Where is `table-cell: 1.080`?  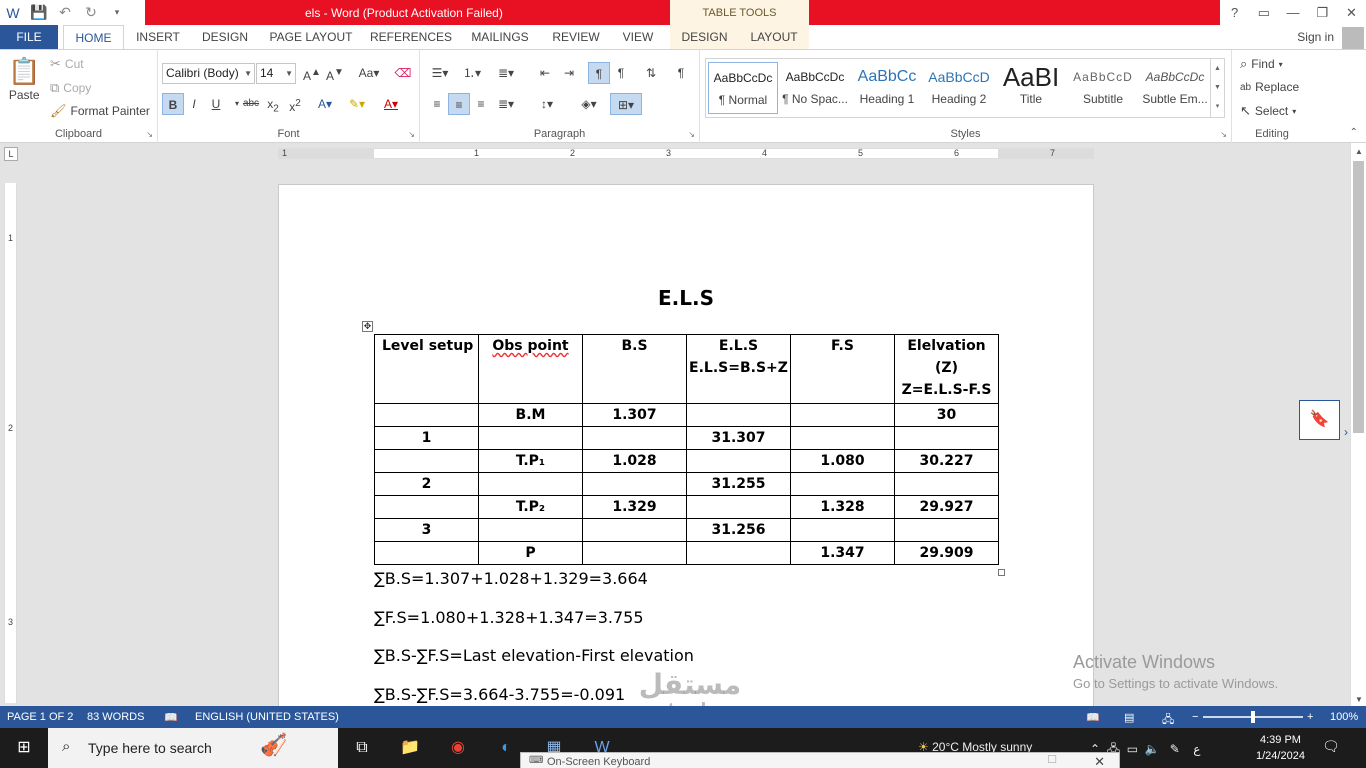
table-cell: 1.080 is located at coordinates (842, 461).